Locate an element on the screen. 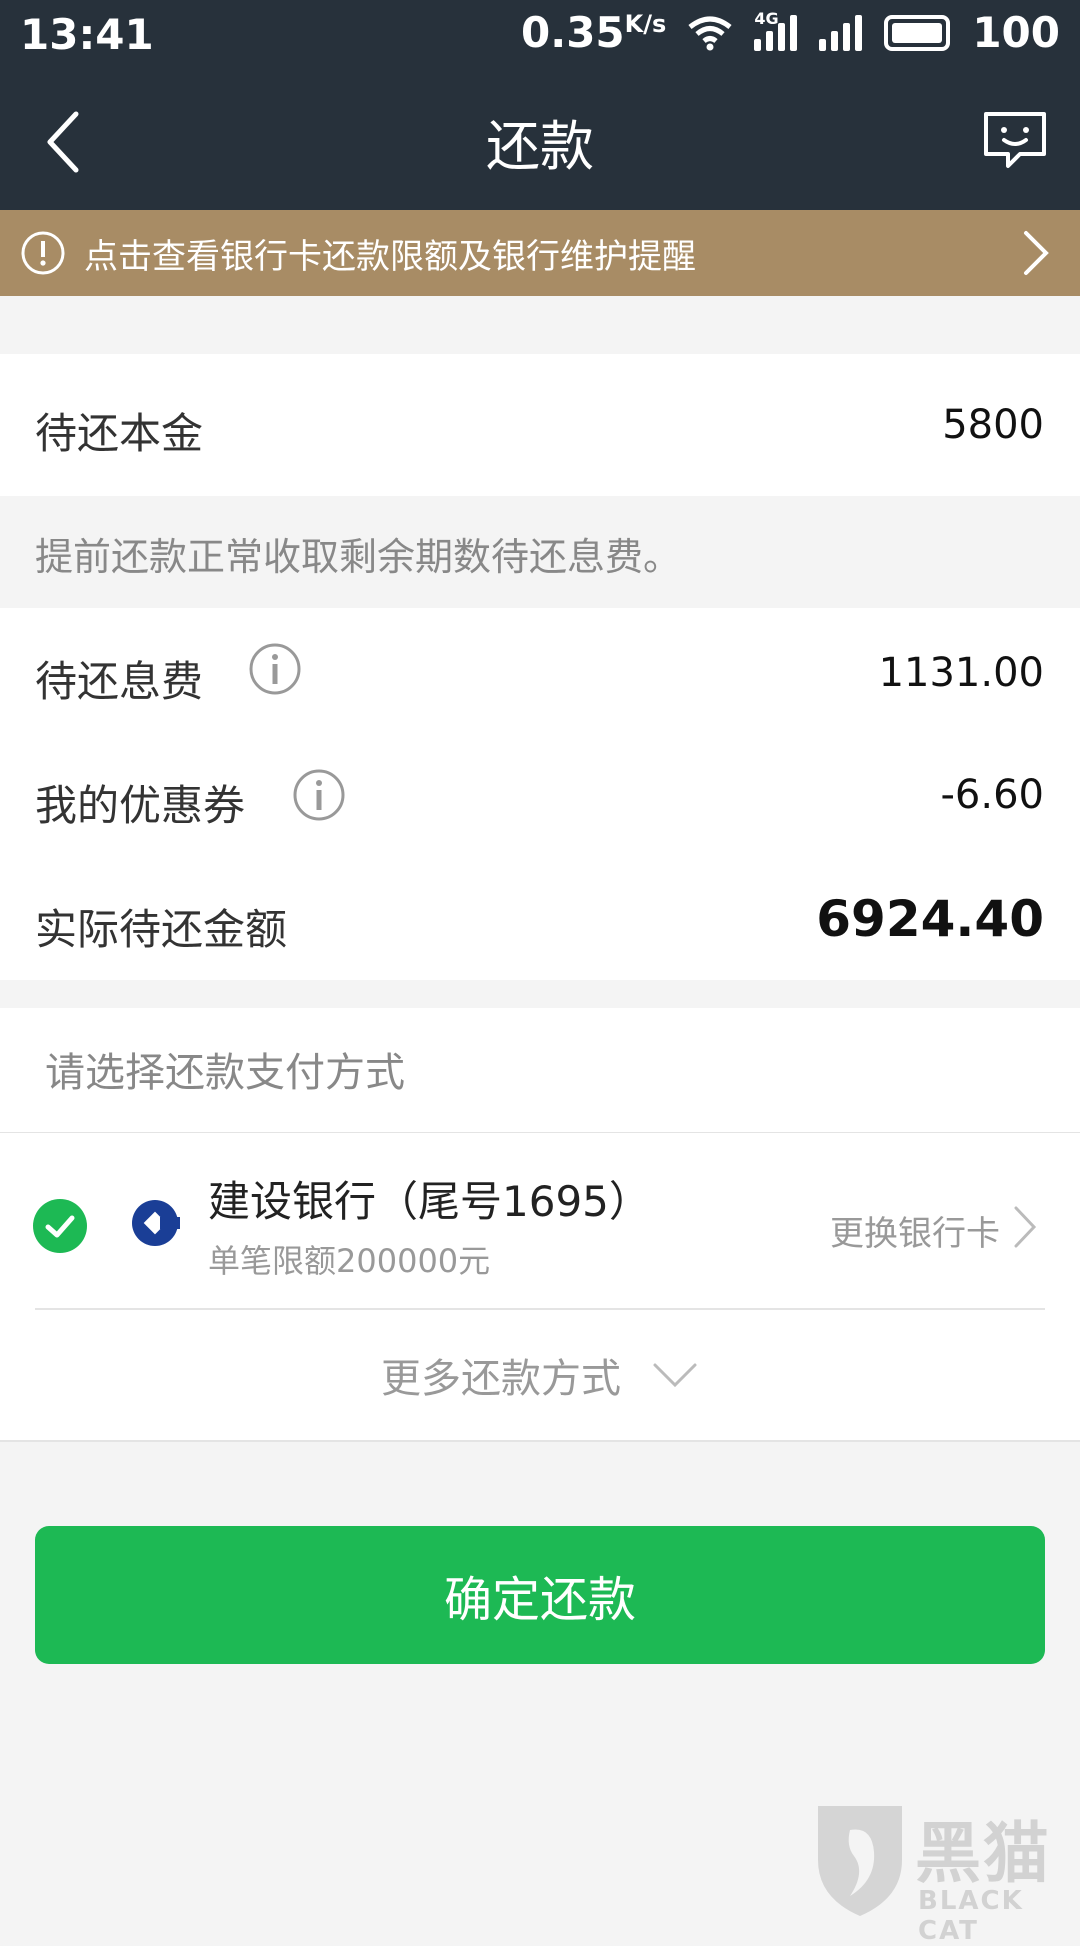  selected-check-icon is located at coordinates (60, 1226).